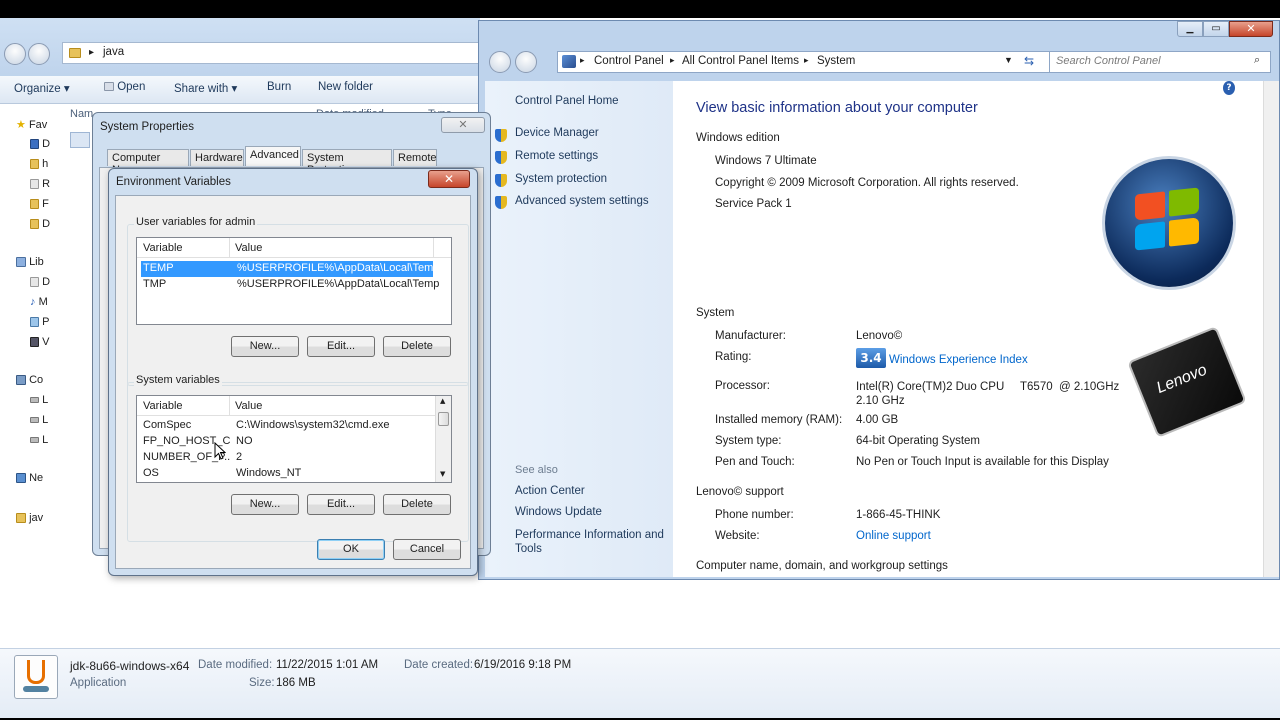 This screenshot has height=720, width=1280. What do you see at coordinates (81, 114) in the screenshot?
I see `column-name-header: Nam` at bounding box center [81, 114].